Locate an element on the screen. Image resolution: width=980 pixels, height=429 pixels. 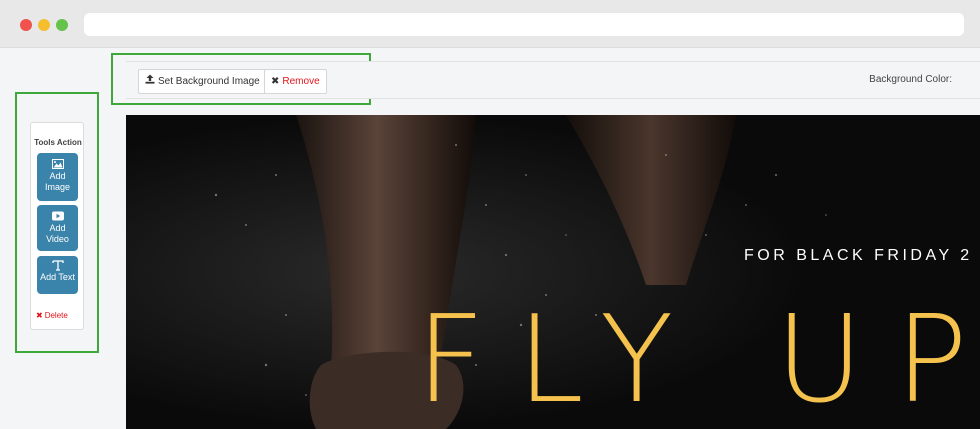
delete-label: Delete is located at coordinates (56, 315).